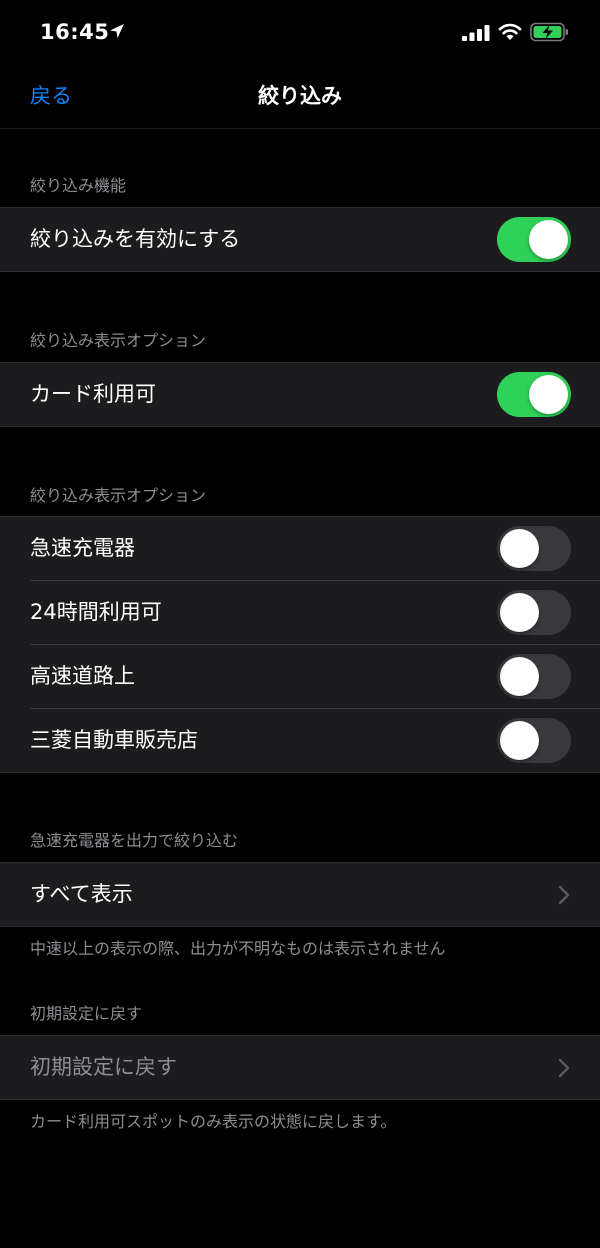 The image size is (600, 1248). Describe the element at coordinates (114, 740) in the screenshot. I see `row-label: 三菱自動車販売店` at that location.